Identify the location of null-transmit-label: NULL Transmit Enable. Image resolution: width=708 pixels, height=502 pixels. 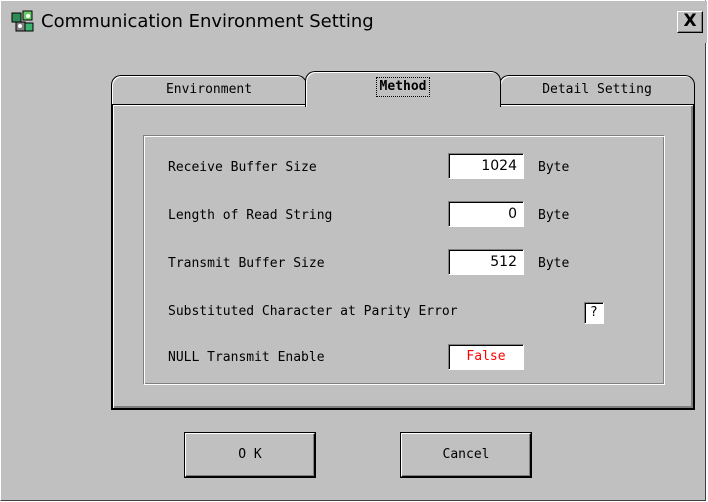
(246, 357).